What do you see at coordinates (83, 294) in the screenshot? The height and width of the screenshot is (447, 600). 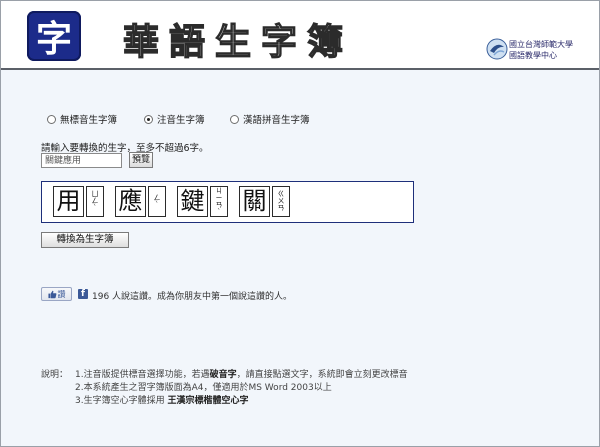 I see `facebook-icon: f` at bounding box center [83, 294].